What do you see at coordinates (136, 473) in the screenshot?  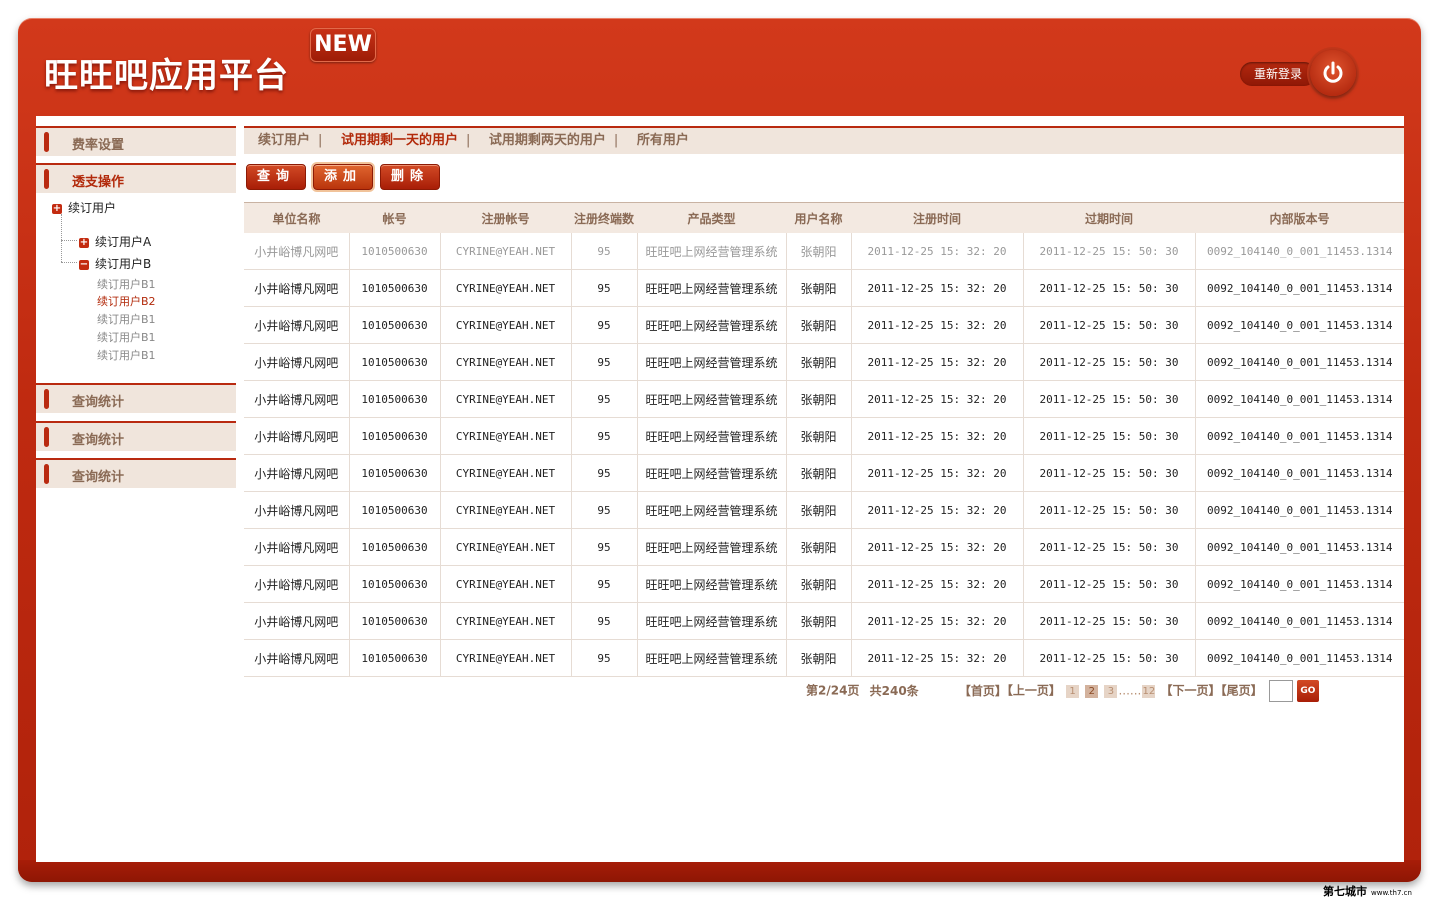 I see `sidebar-section-stats-3: 查询统计` at bounding box center [136, 473].